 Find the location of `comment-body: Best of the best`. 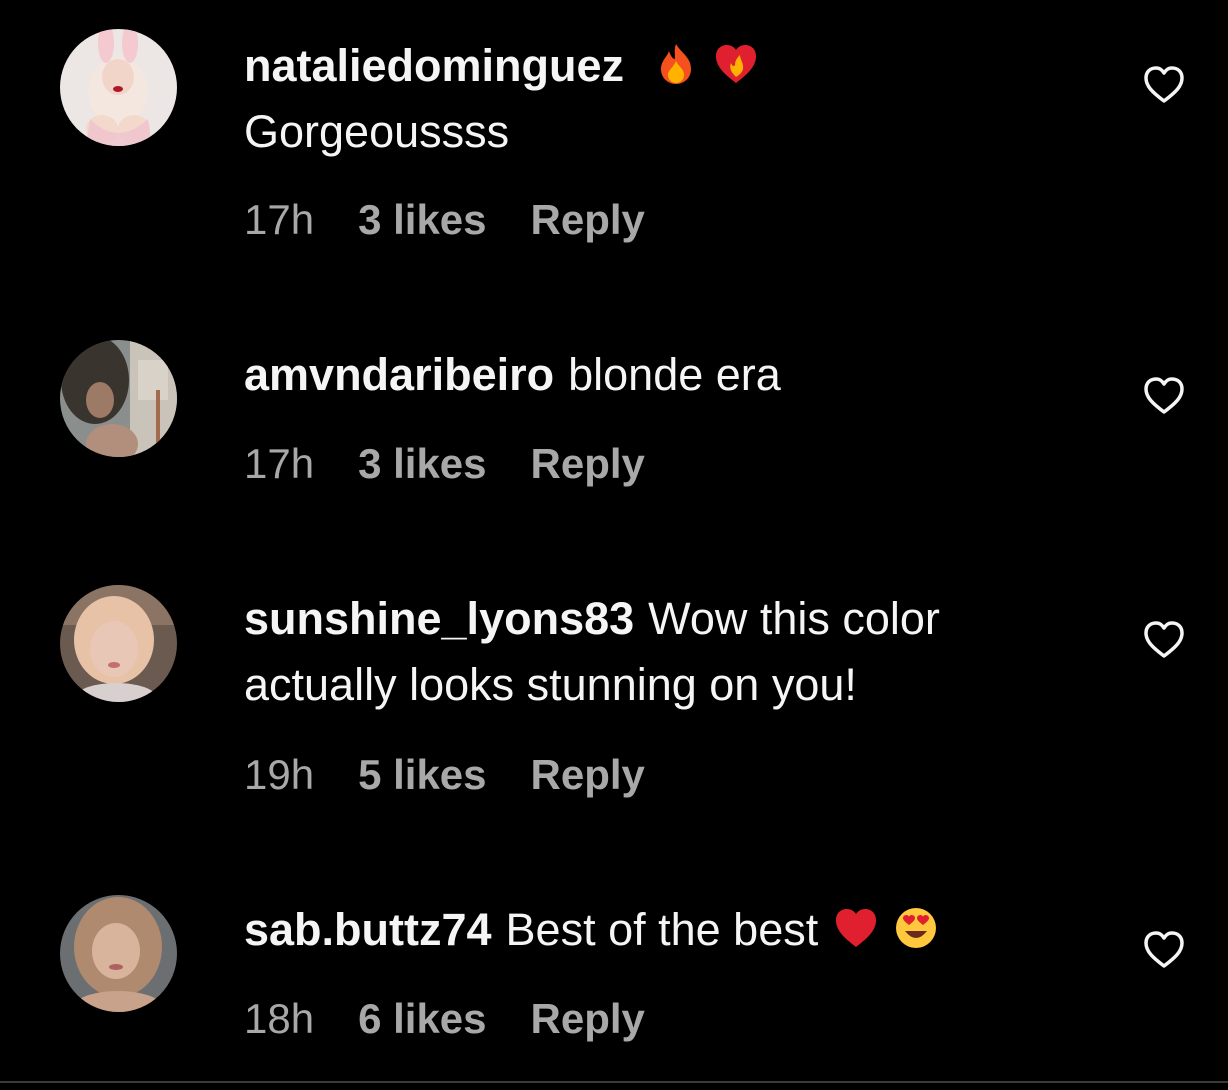

comment-body: Best of the best is located at coordinates (662, 929).